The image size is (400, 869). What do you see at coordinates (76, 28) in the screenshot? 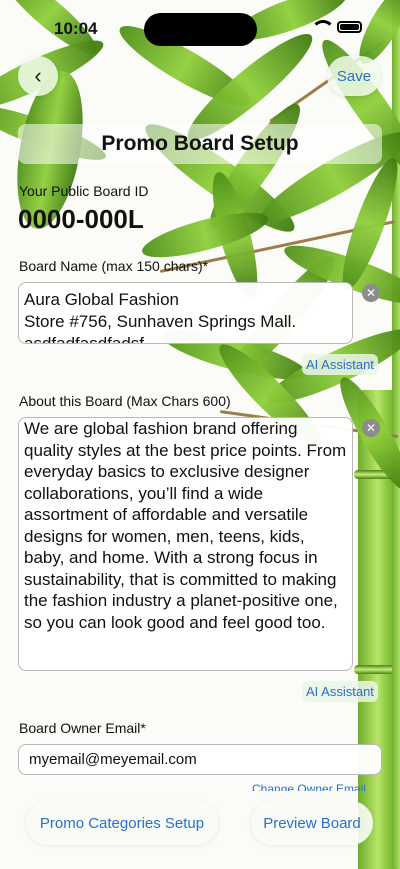
I see `status-time: 10:04` at bounding box center [76, 28].